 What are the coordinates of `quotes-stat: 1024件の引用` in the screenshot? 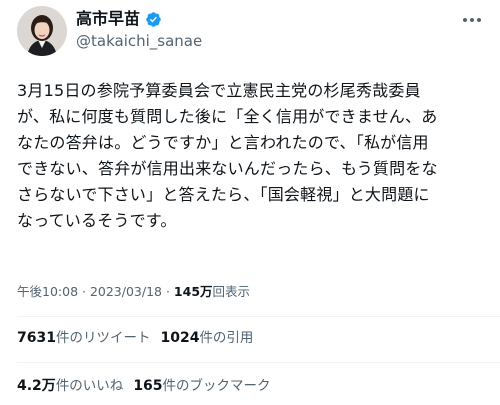 It's located at (206, 338).